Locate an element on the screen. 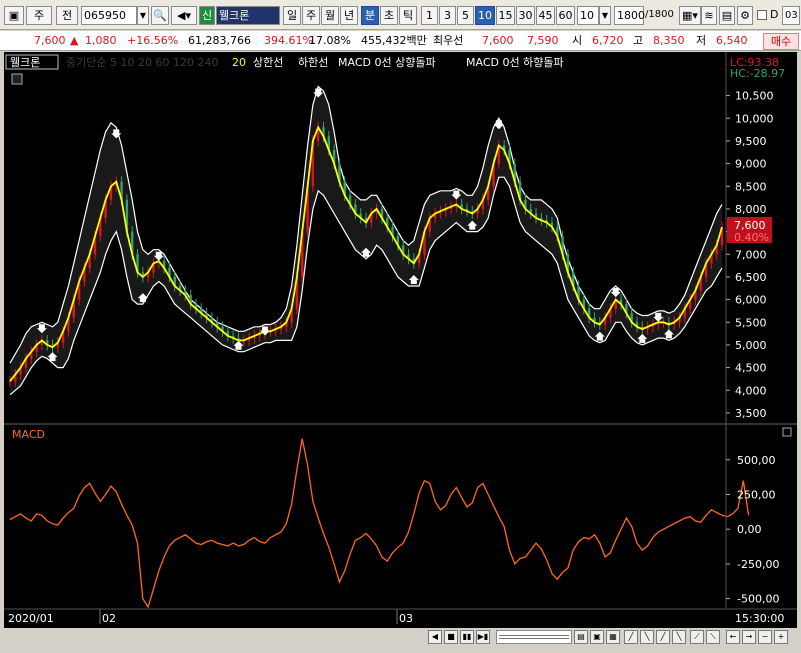 The width and height of the screenshot is (801, 653). line-tool-5-icon: ⟋ is located at coordinates (697, 637).